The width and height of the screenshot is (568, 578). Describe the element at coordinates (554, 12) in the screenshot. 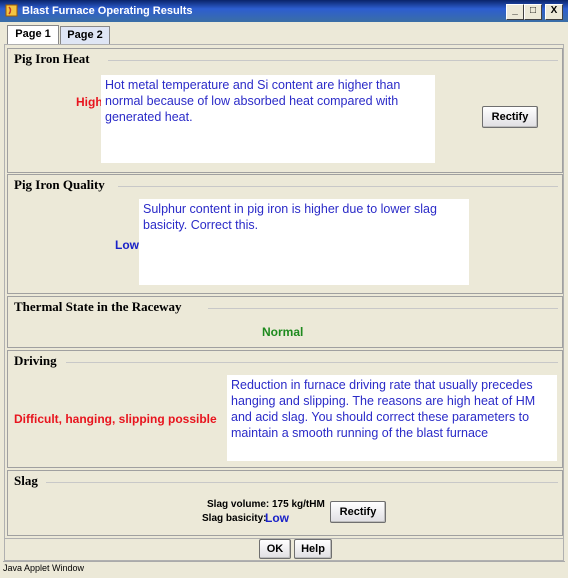

I see `close-button: X` at that location.